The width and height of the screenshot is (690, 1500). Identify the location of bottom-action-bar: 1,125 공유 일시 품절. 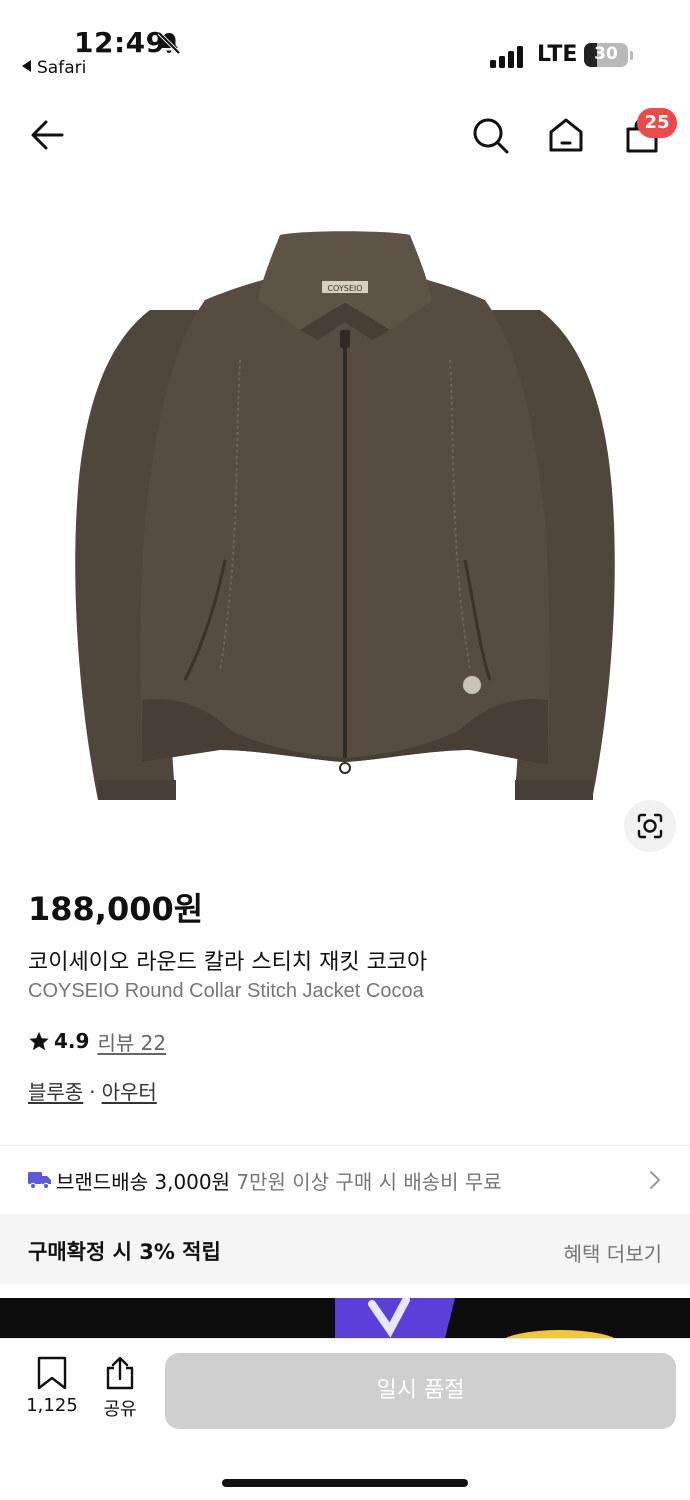
(345, 1419).